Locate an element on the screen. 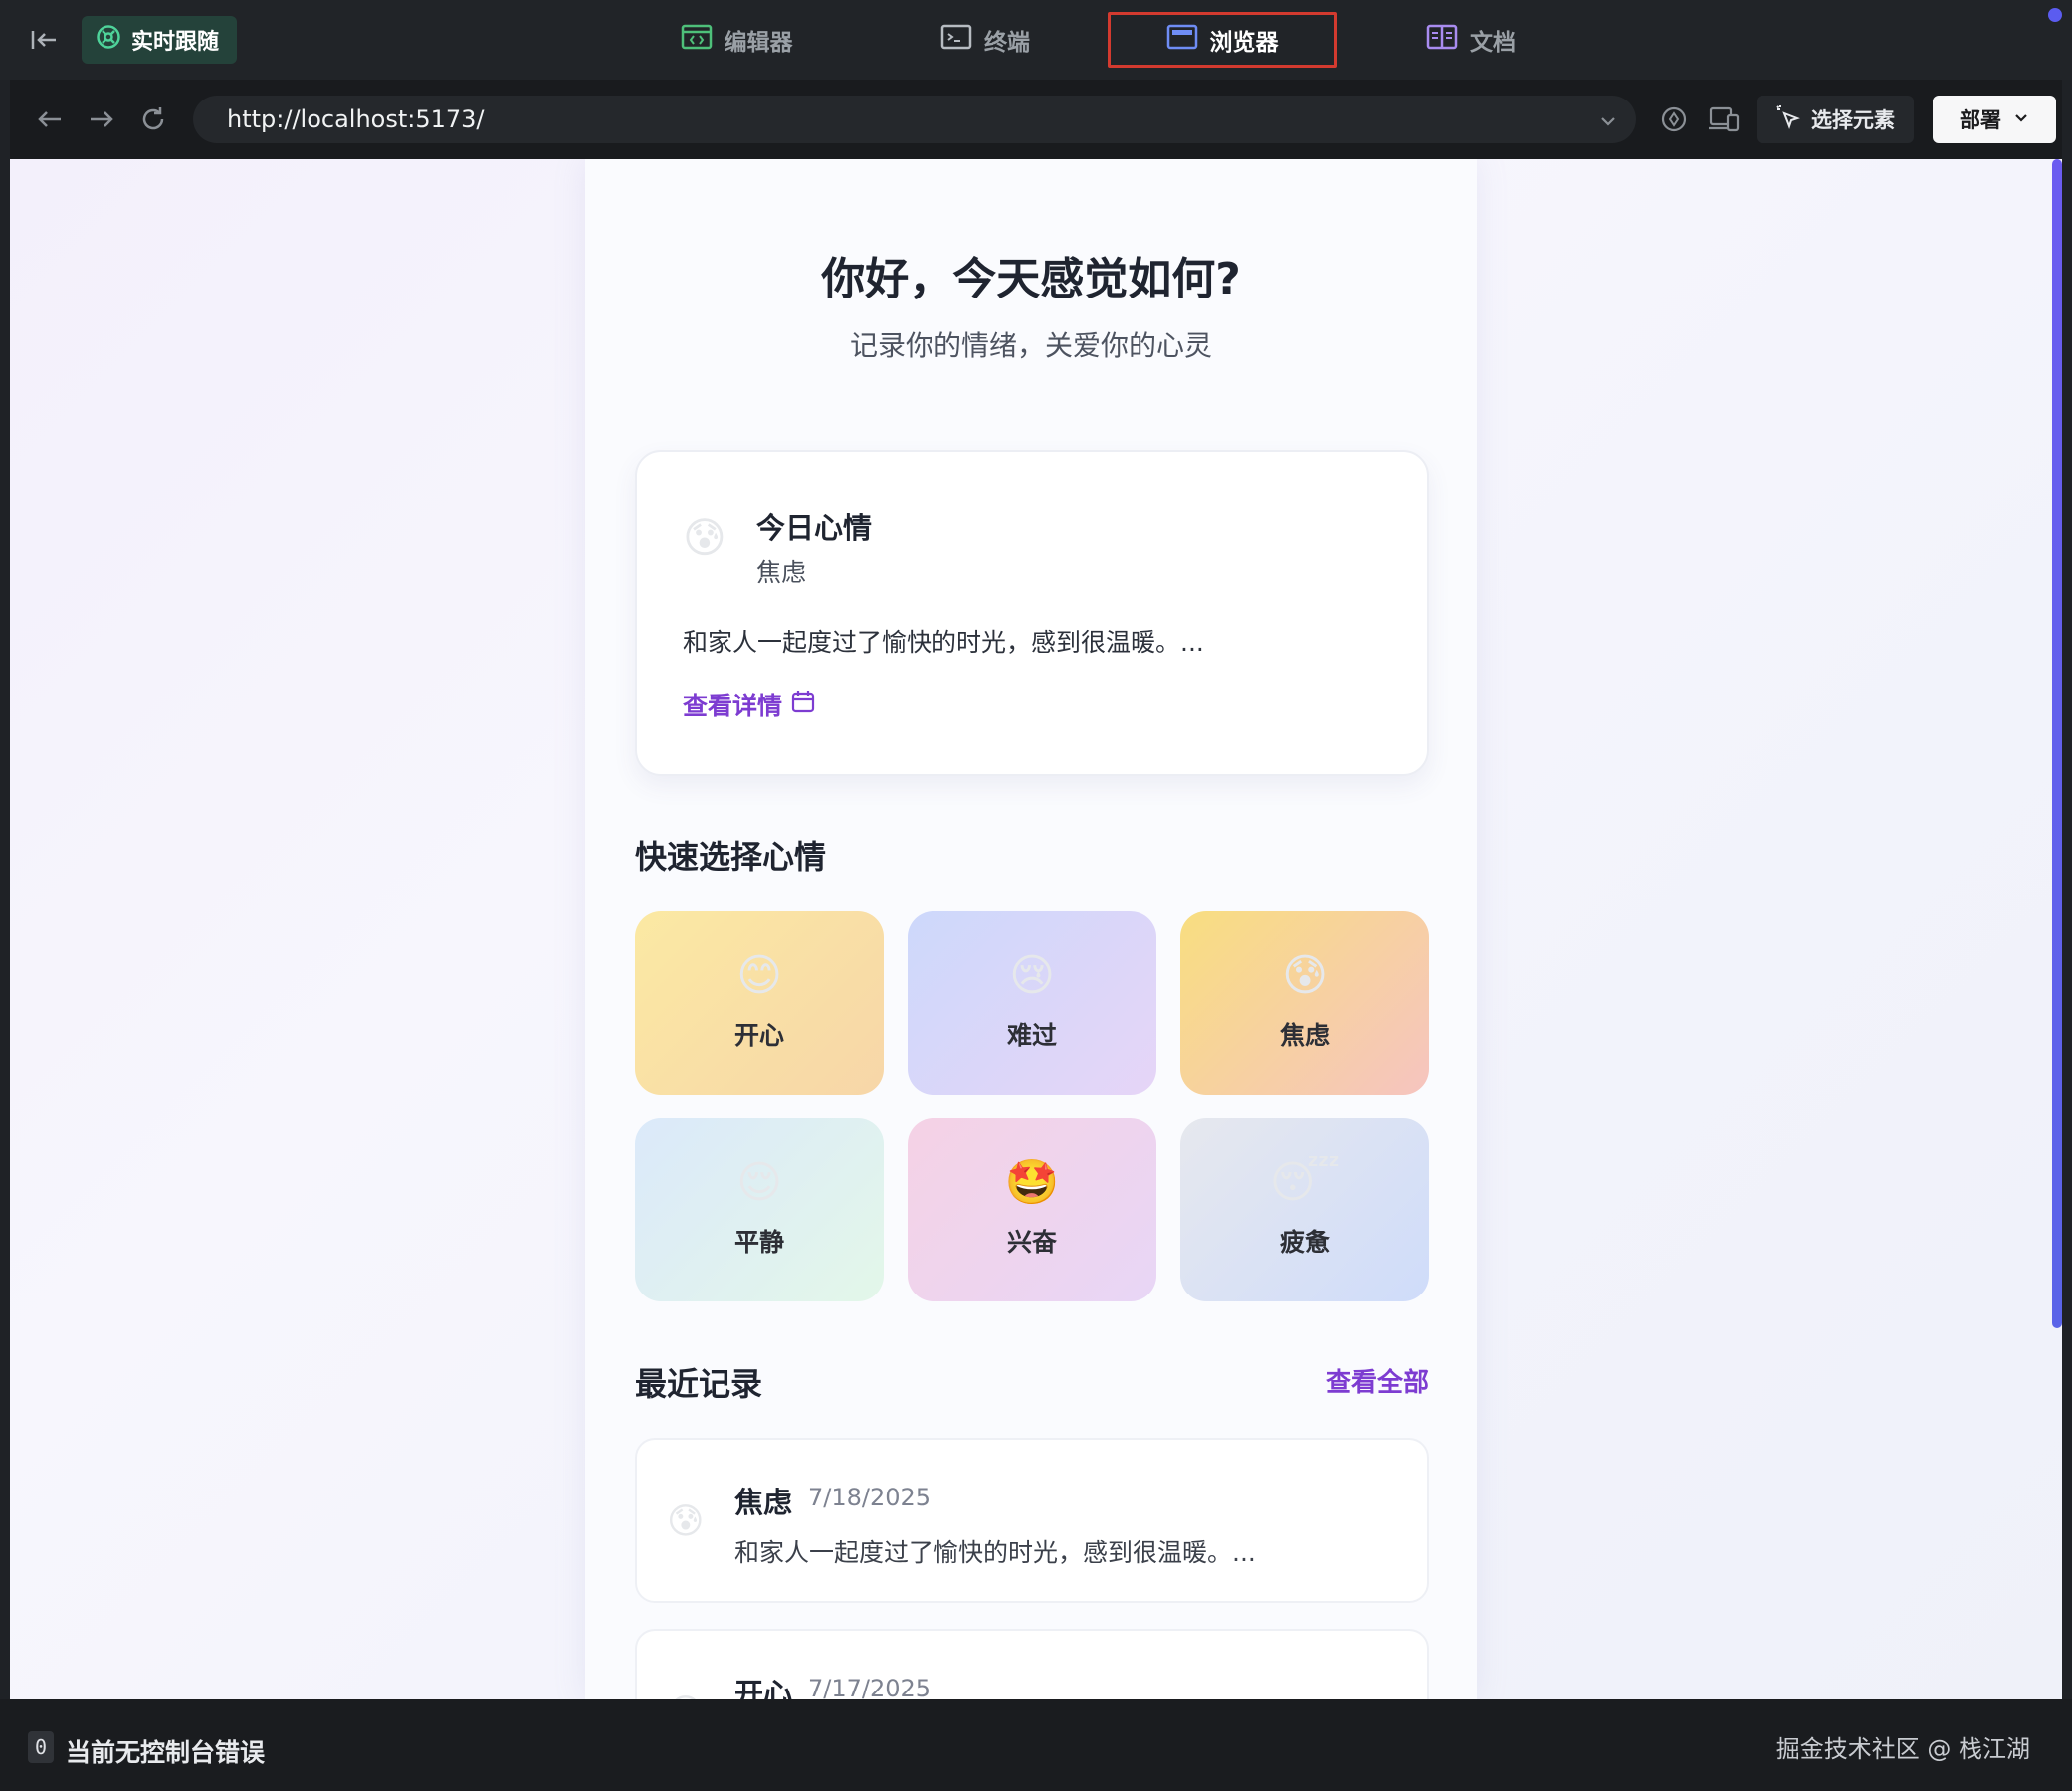 The width and height of the screenshot is (2072, 1791). mood-tile-excited: 🤩 兴奋 is located at coordinates (1032, 1209).